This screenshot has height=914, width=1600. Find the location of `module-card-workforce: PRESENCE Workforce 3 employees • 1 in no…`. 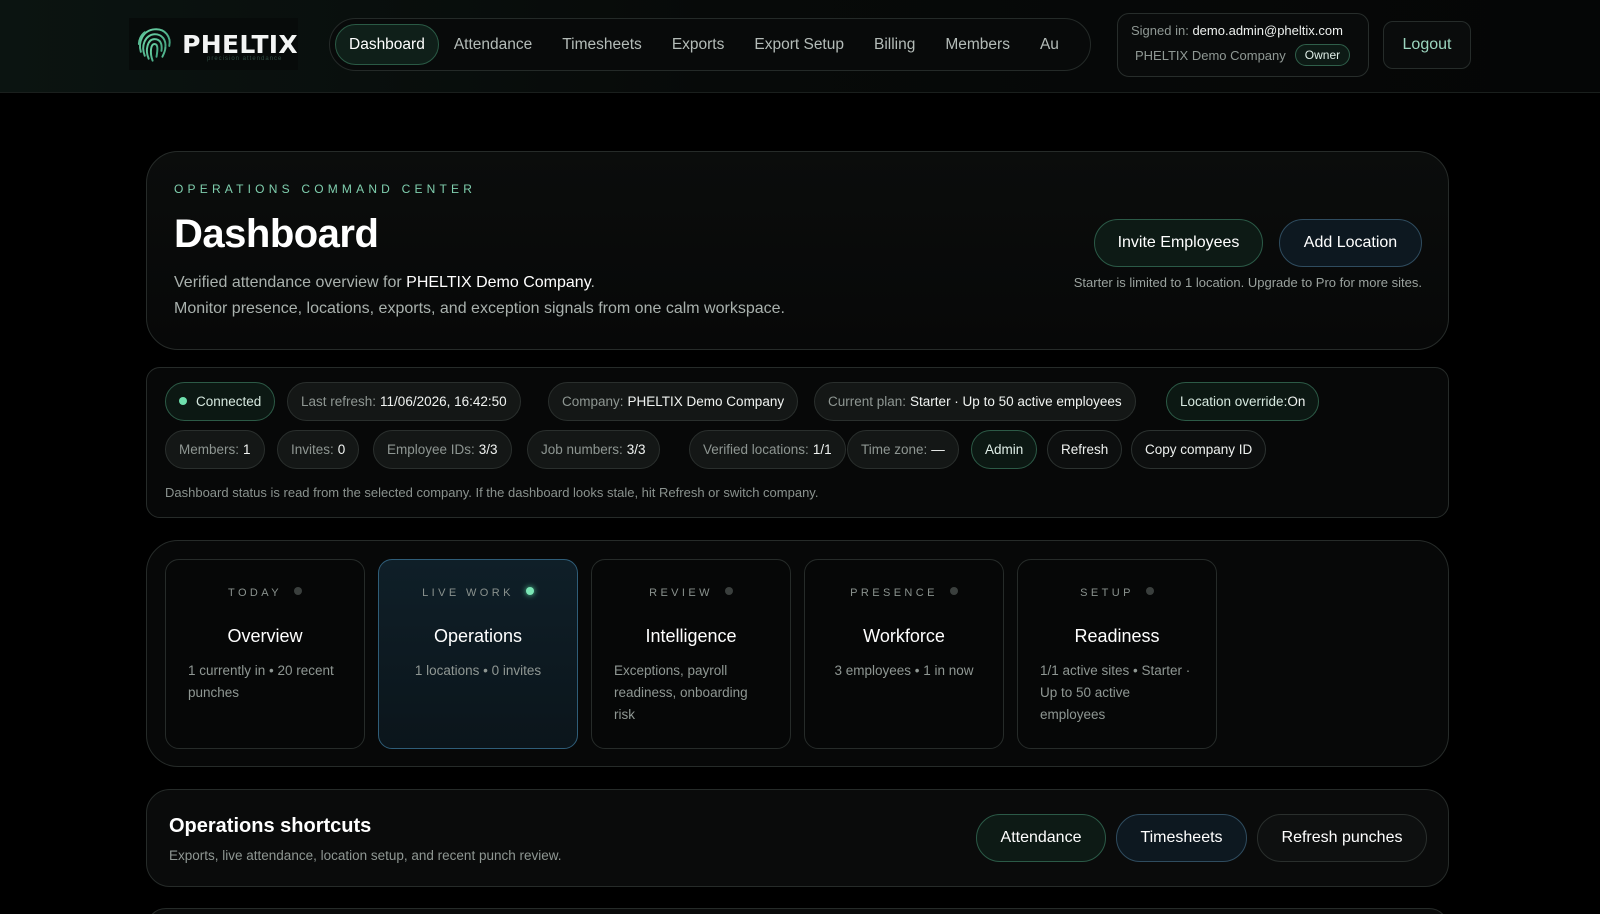

module-card-workforce: PRESENCE Workforce 3 employees • 1 in no… is located at coordinates (904, 654).